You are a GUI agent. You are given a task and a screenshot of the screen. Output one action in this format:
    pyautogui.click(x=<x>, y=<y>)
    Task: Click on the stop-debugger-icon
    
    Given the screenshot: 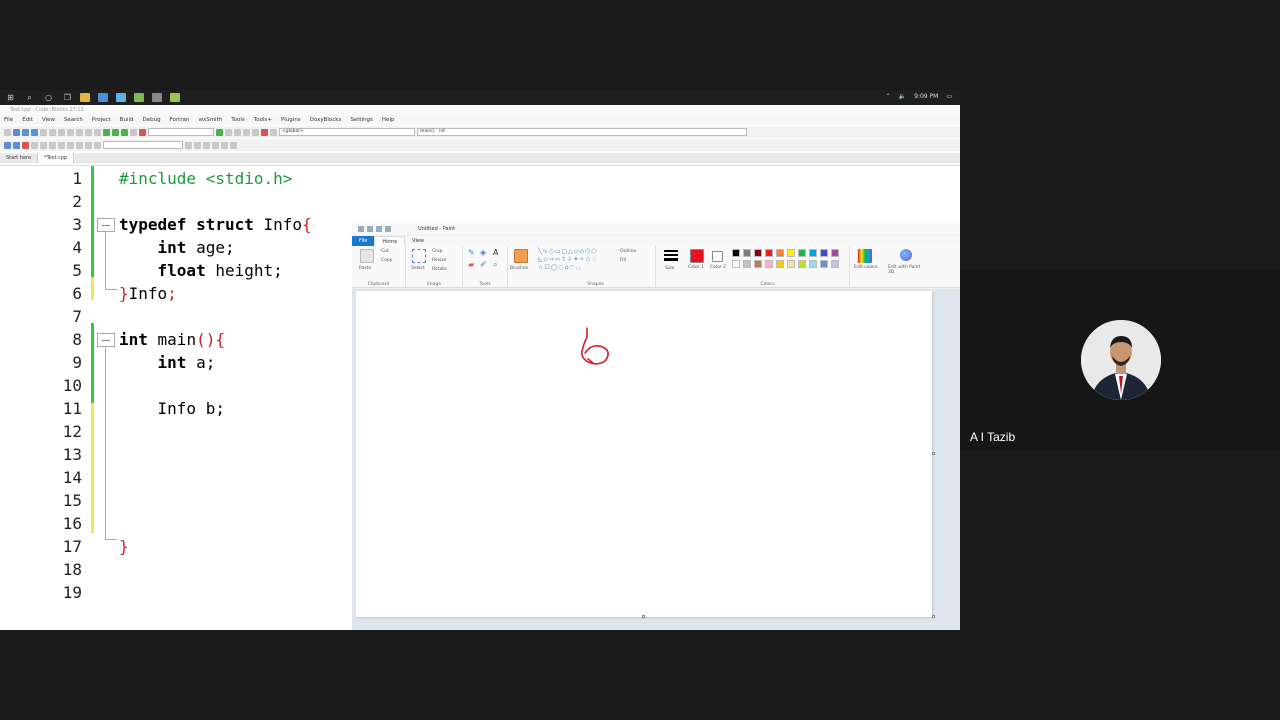 What is the action you would take?
    pyautogui.click(x=264, y=132)
    